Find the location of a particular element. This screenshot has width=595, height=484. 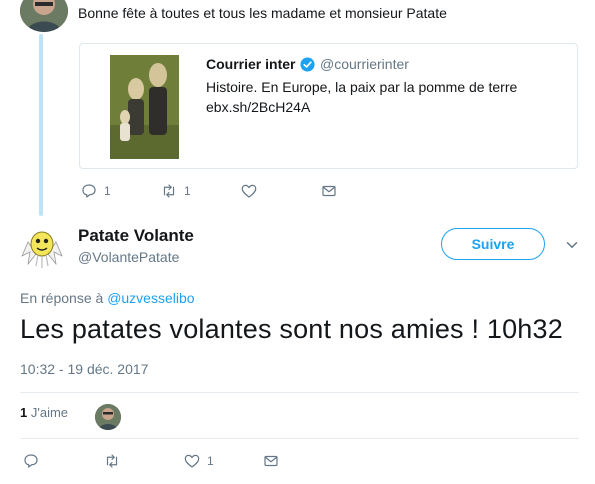

liker-avatar is located at coordinates (108, 417).